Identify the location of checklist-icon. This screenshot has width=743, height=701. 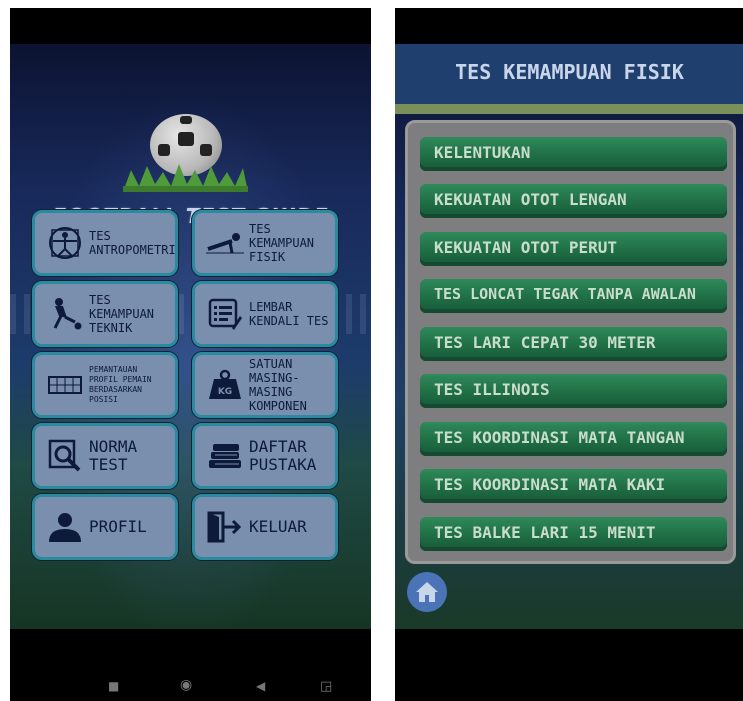
(225, 314).